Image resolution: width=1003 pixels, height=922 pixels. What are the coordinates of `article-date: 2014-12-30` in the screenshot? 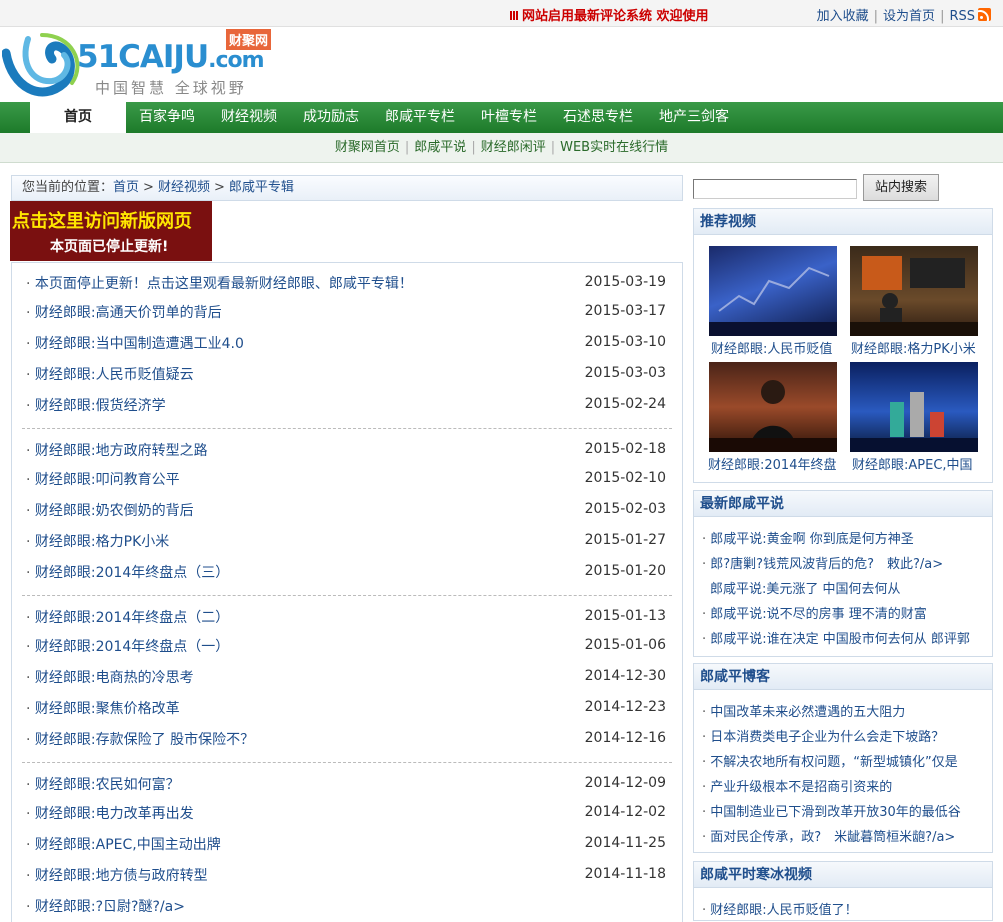 It's located at (625, 676).